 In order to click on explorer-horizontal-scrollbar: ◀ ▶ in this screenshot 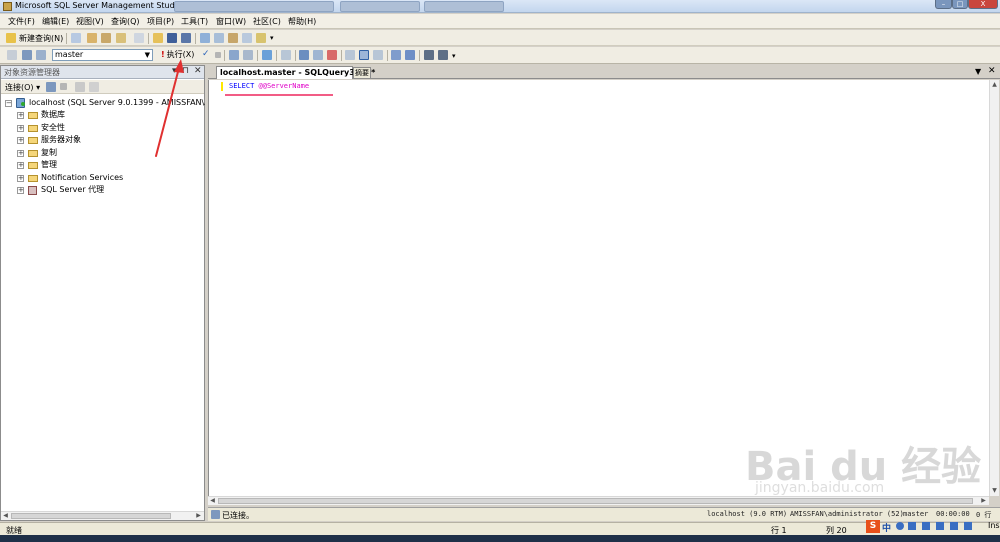, I will do `click(102, 515)`.